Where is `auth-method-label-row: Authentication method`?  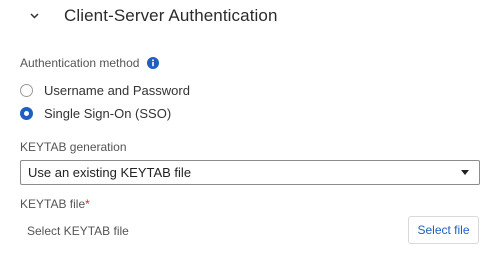 auth-method-label-row: Authentication method is located at coordinates (90, 63).